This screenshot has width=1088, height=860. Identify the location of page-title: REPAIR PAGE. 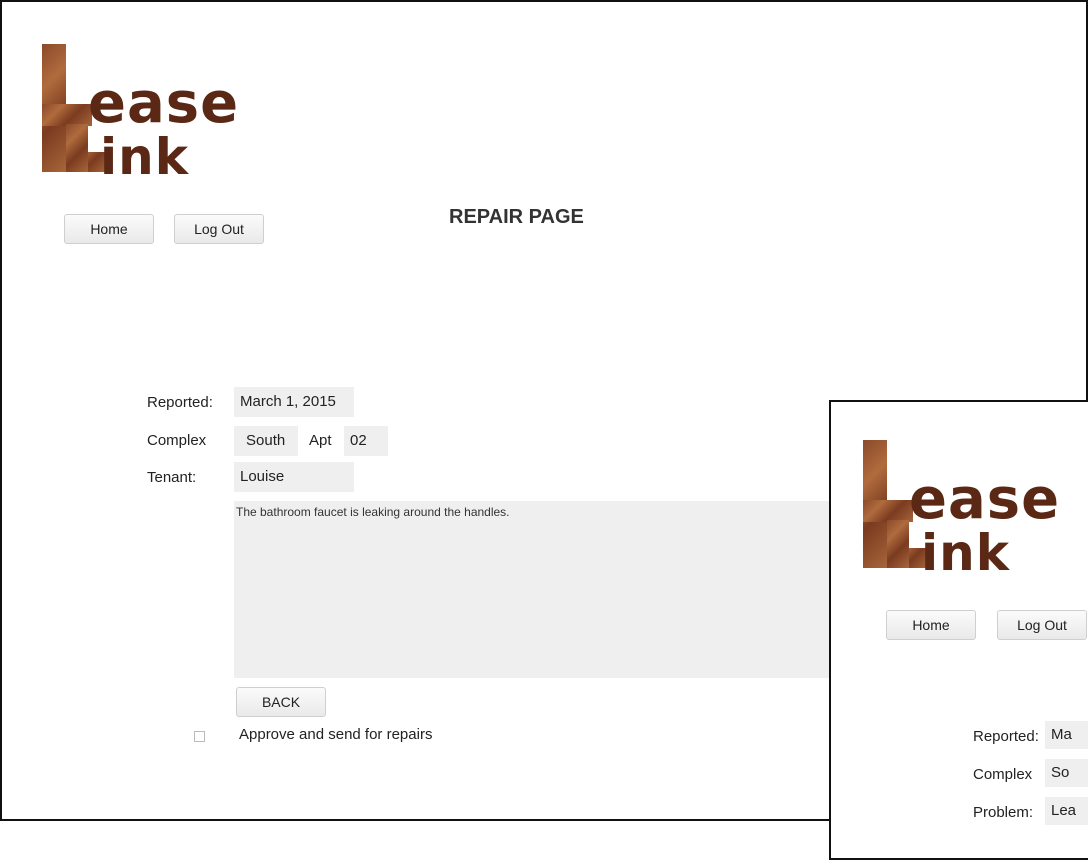
(516, 217).